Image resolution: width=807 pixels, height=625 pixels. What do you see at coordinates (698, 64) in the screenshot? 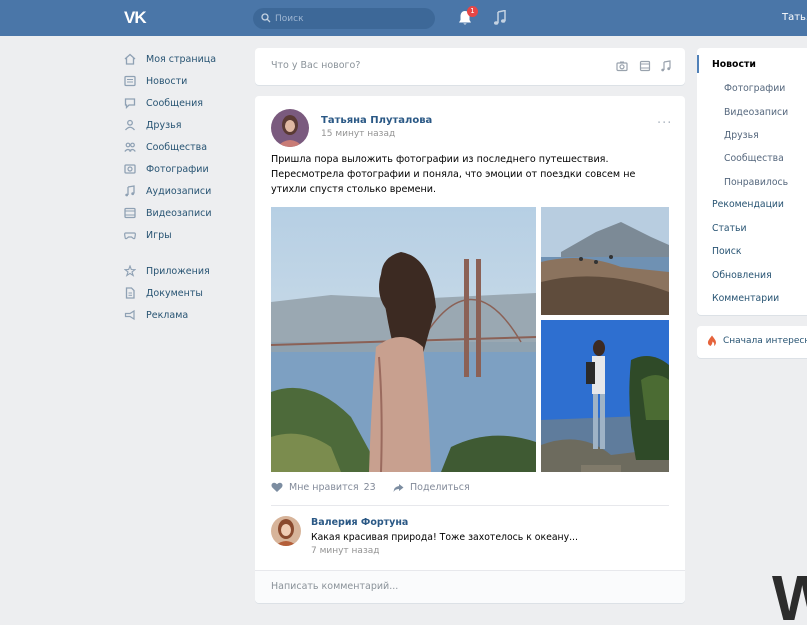
I see `active-indicator` at bounding box center [698, 64].